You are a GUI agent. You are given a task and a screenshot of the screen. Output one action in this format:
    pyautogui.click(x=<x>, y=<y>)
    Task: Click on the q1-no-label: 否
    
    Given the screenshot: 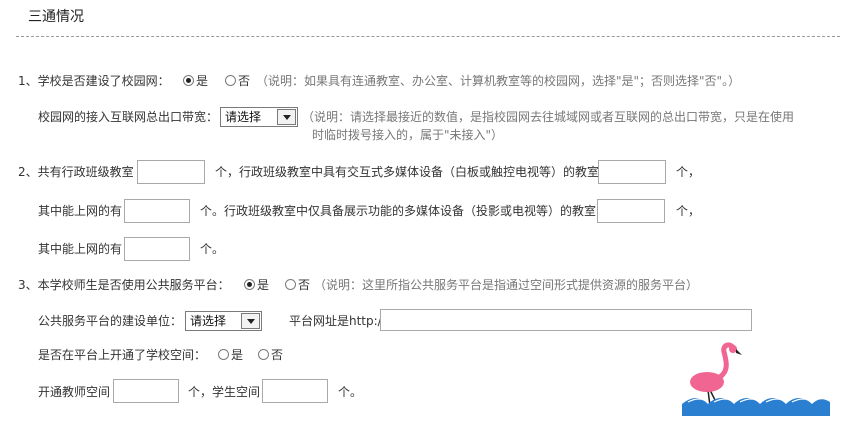 What is the action you would take?
    pyautogui.click(x=244, y=81)
    